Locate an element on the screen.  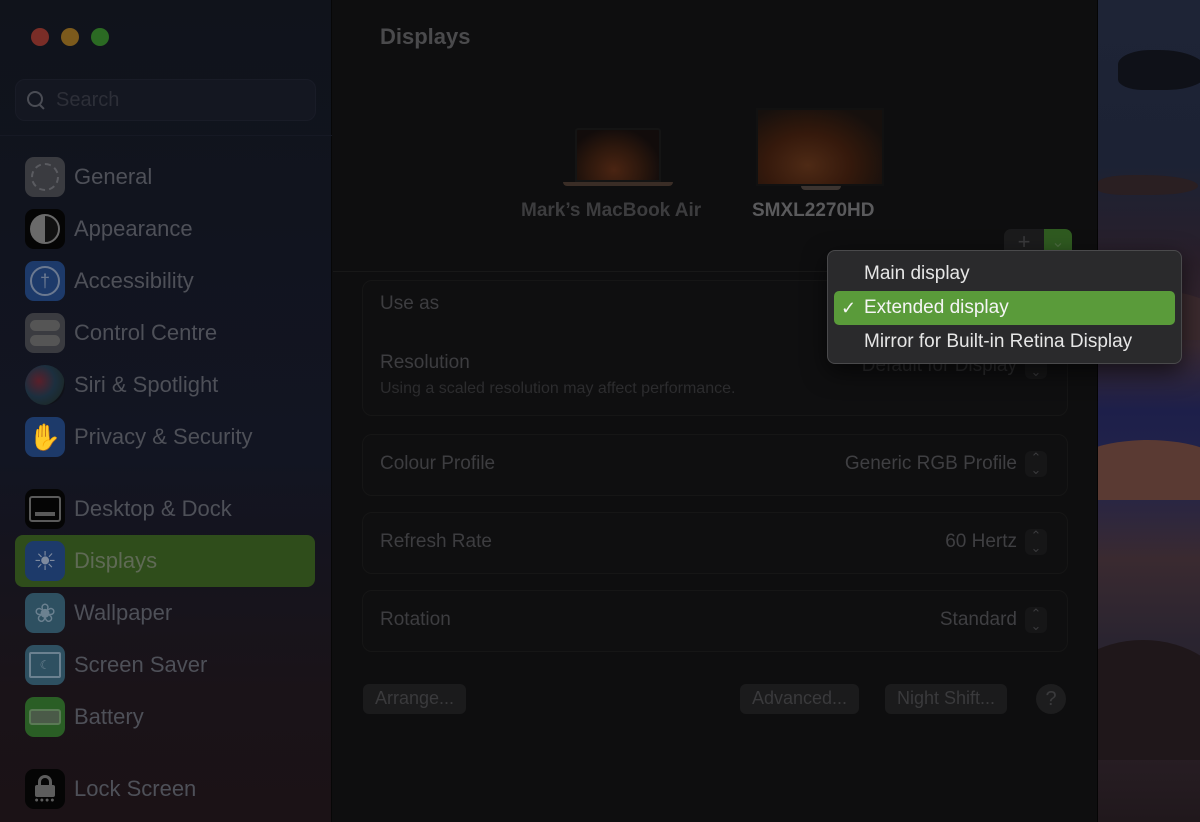
colour-profile-label: Colour Profile is located at coordinates (438, 463).